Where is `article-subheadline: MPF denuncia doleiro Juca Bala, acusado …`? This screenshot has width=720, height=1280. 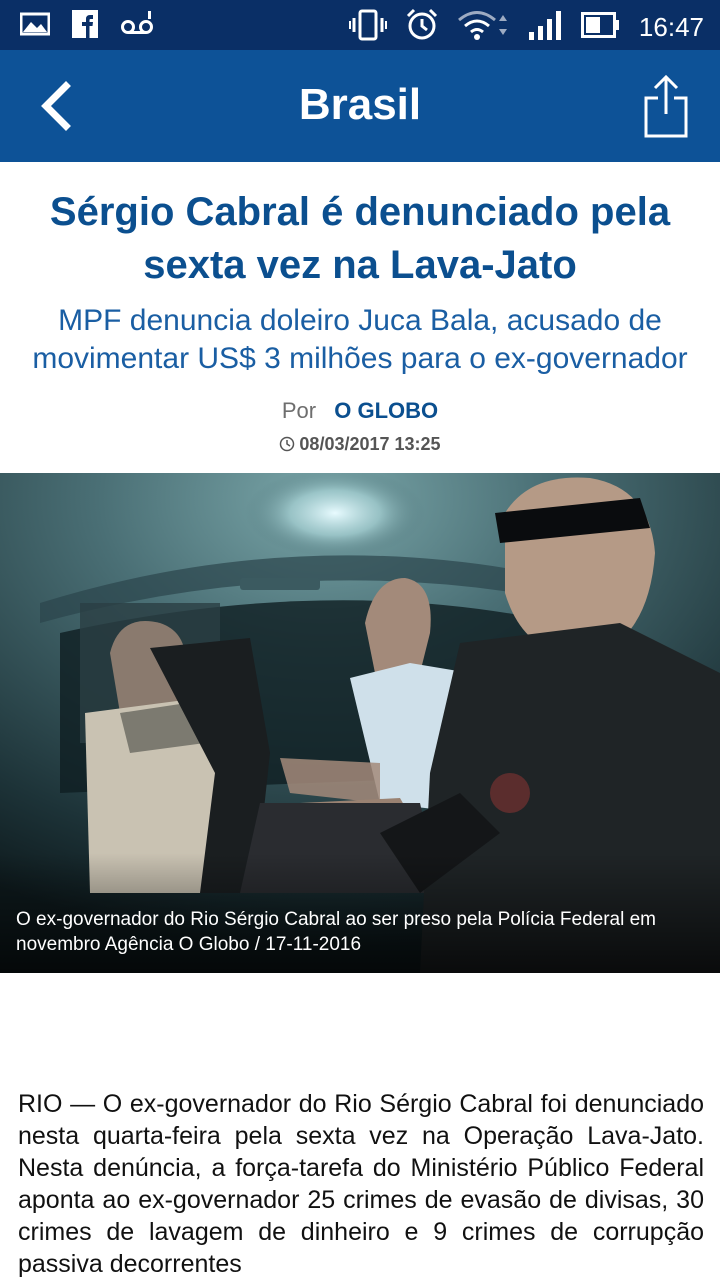
article-subheadline: MPF denuncia doleiro Juca Bala, acusado … is located at coordinates (360, 339).